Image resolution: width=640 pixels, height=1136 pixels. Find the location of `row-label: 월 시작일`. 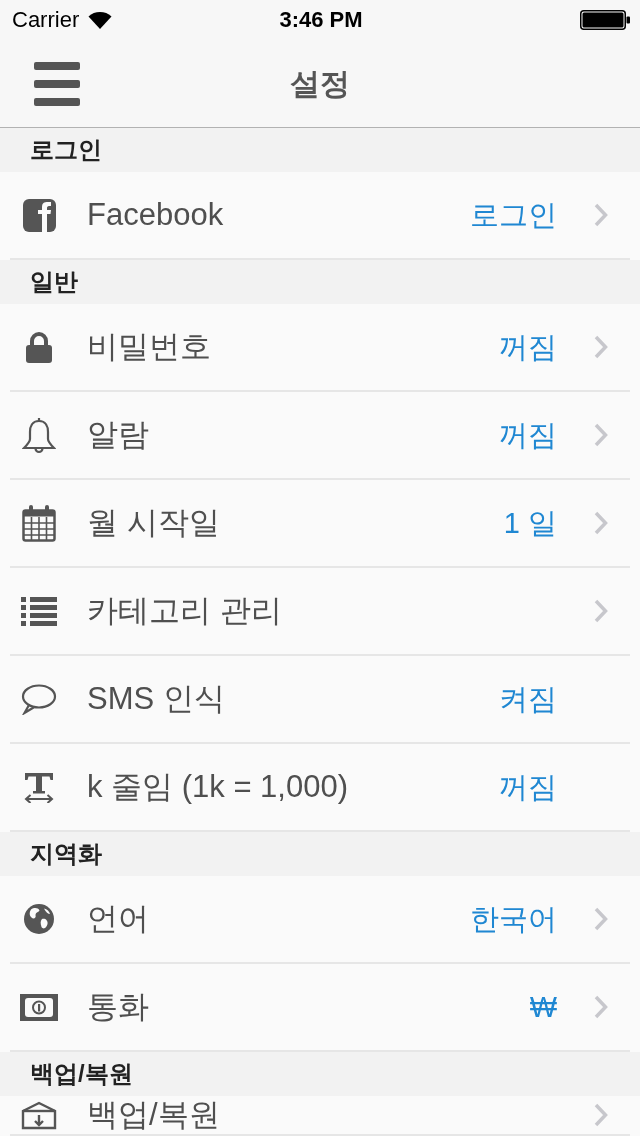

row-label: 월 시작일 is located at coordinates (154, 523).